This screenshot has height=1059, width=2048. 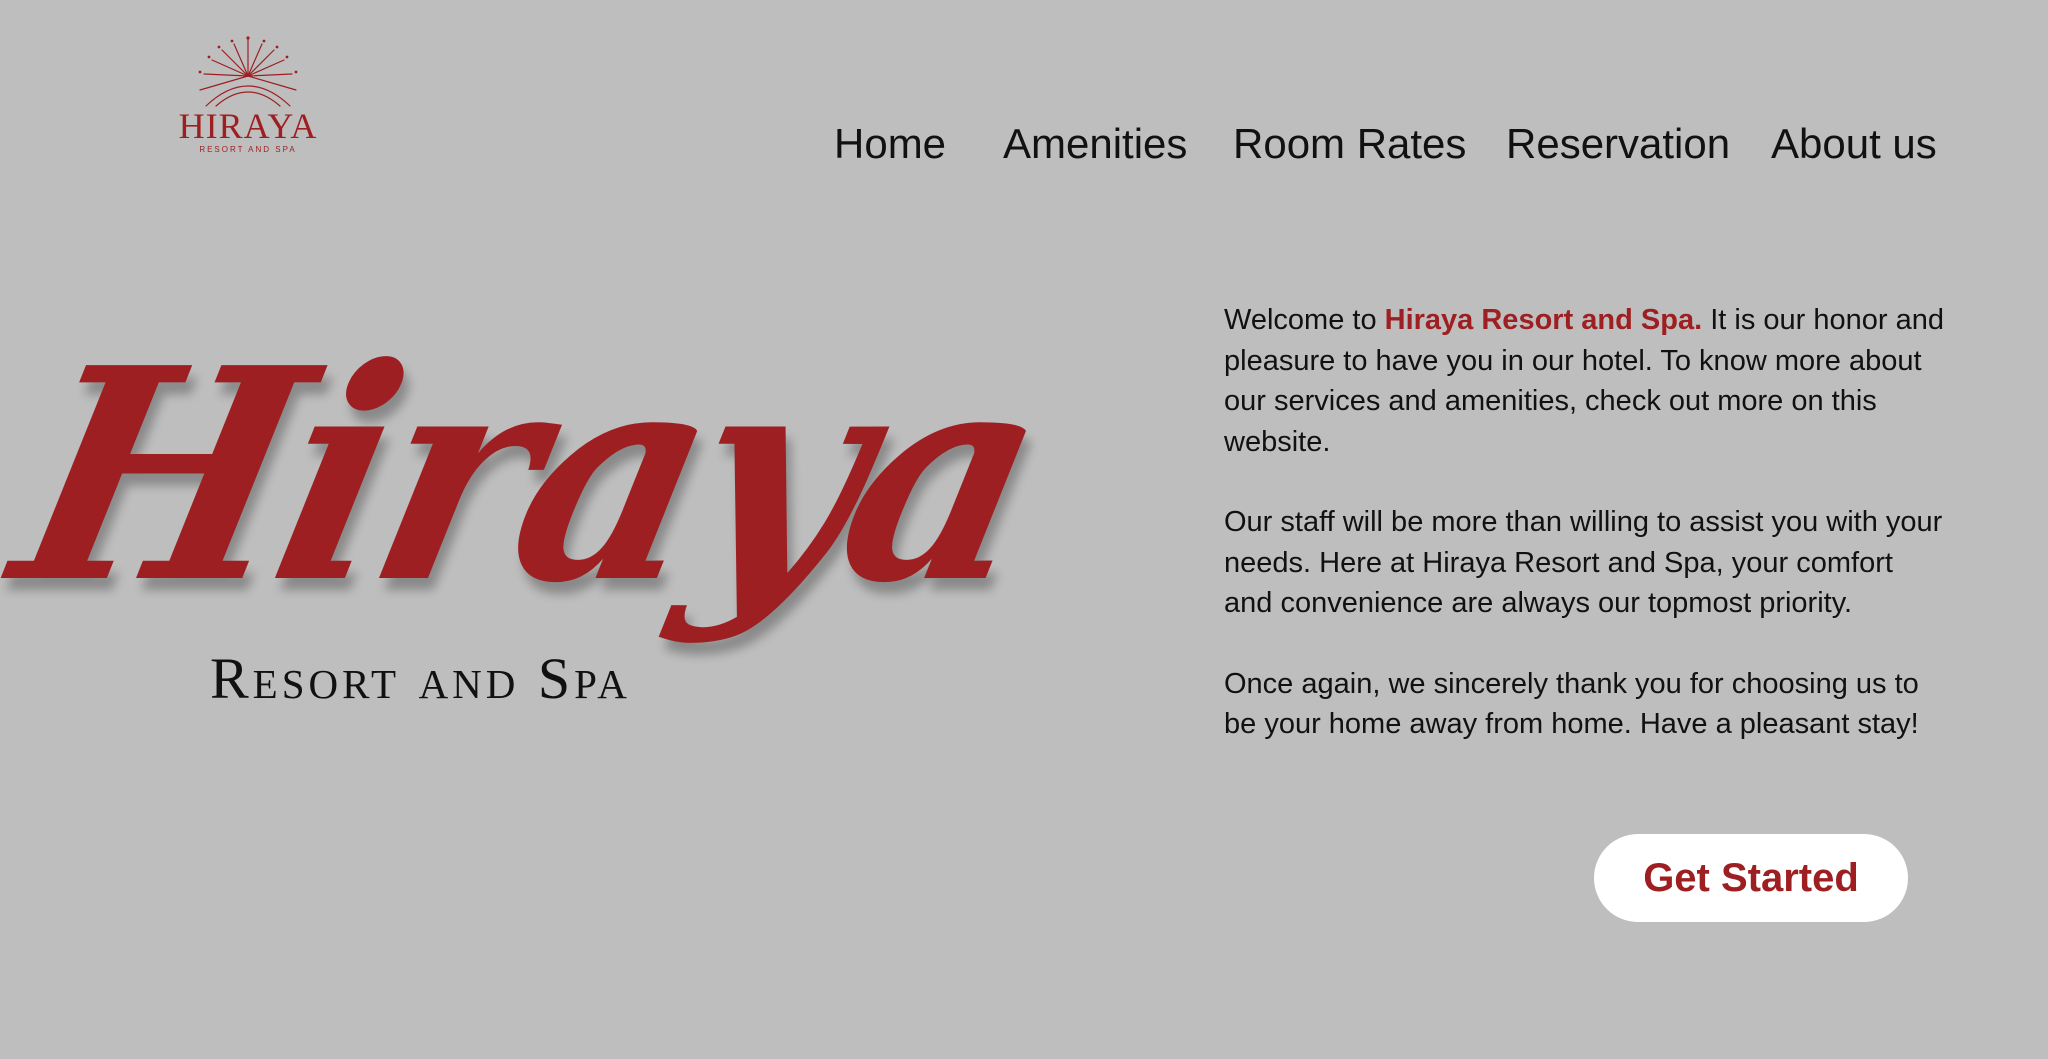 I want to click on logo-subtitle: RESORT AND SPA, so click(x=248, y=149).